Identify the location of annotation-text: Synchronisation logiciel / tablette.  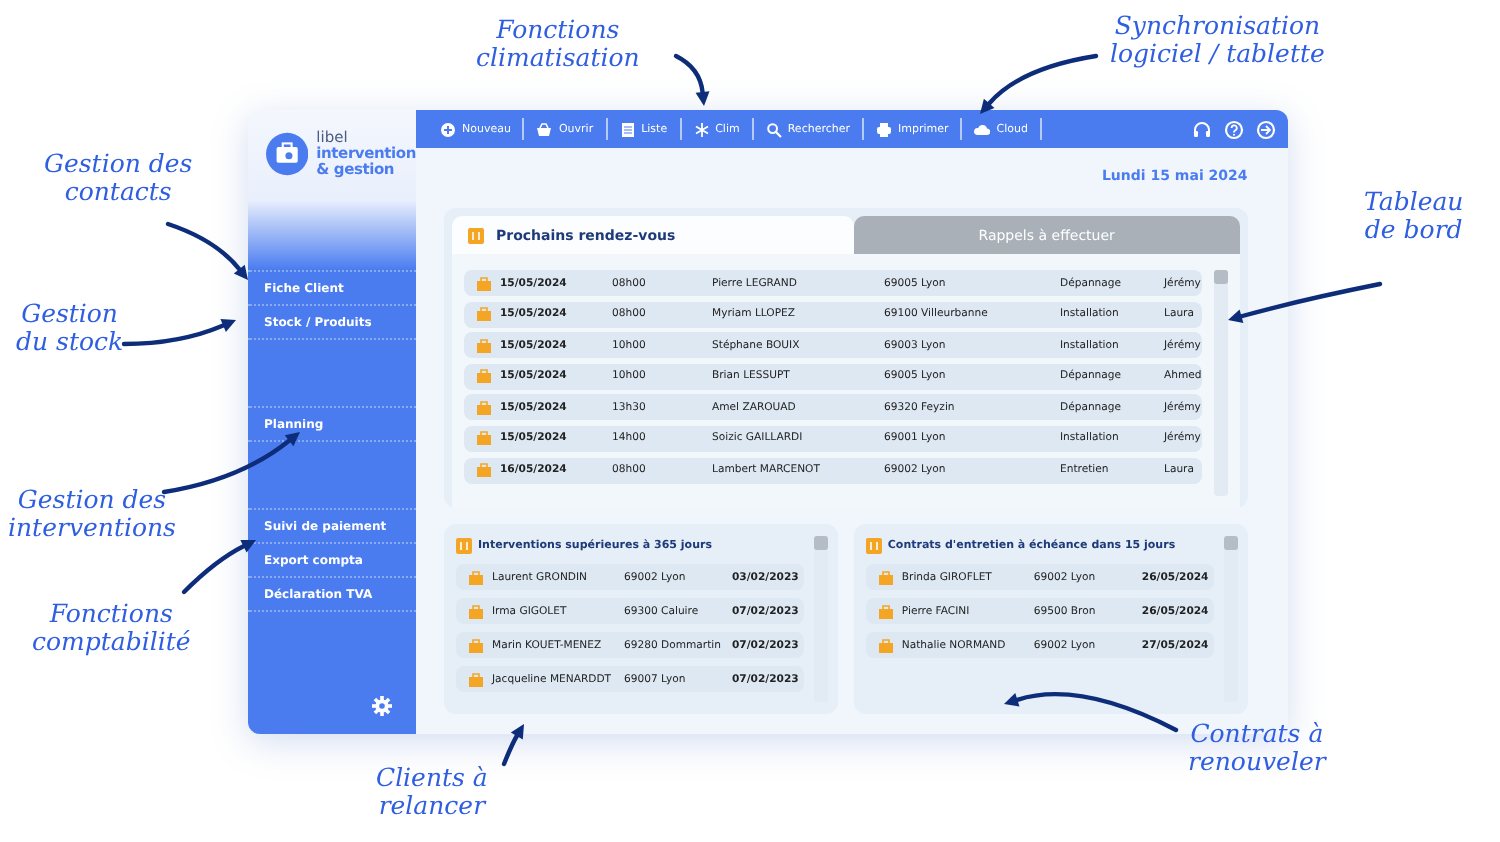
(1217, 40).